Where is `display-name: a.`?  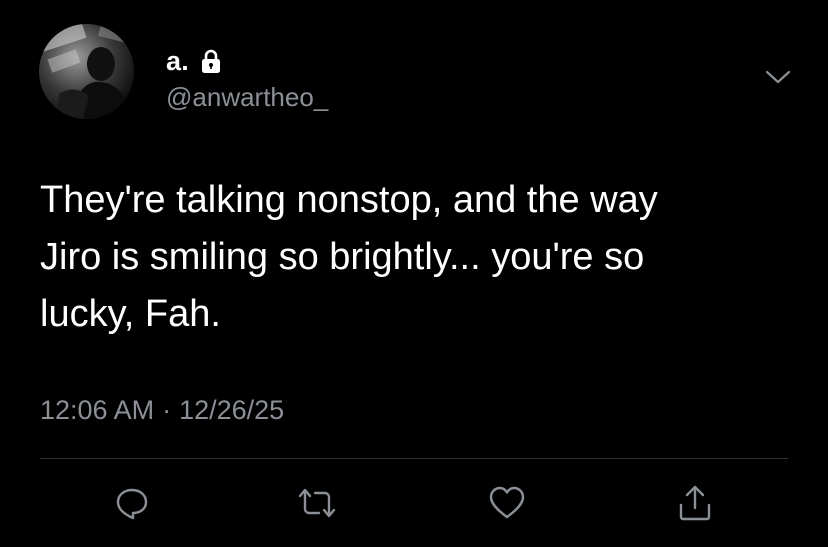 display-name: a. is located at coordinates (177, 61).